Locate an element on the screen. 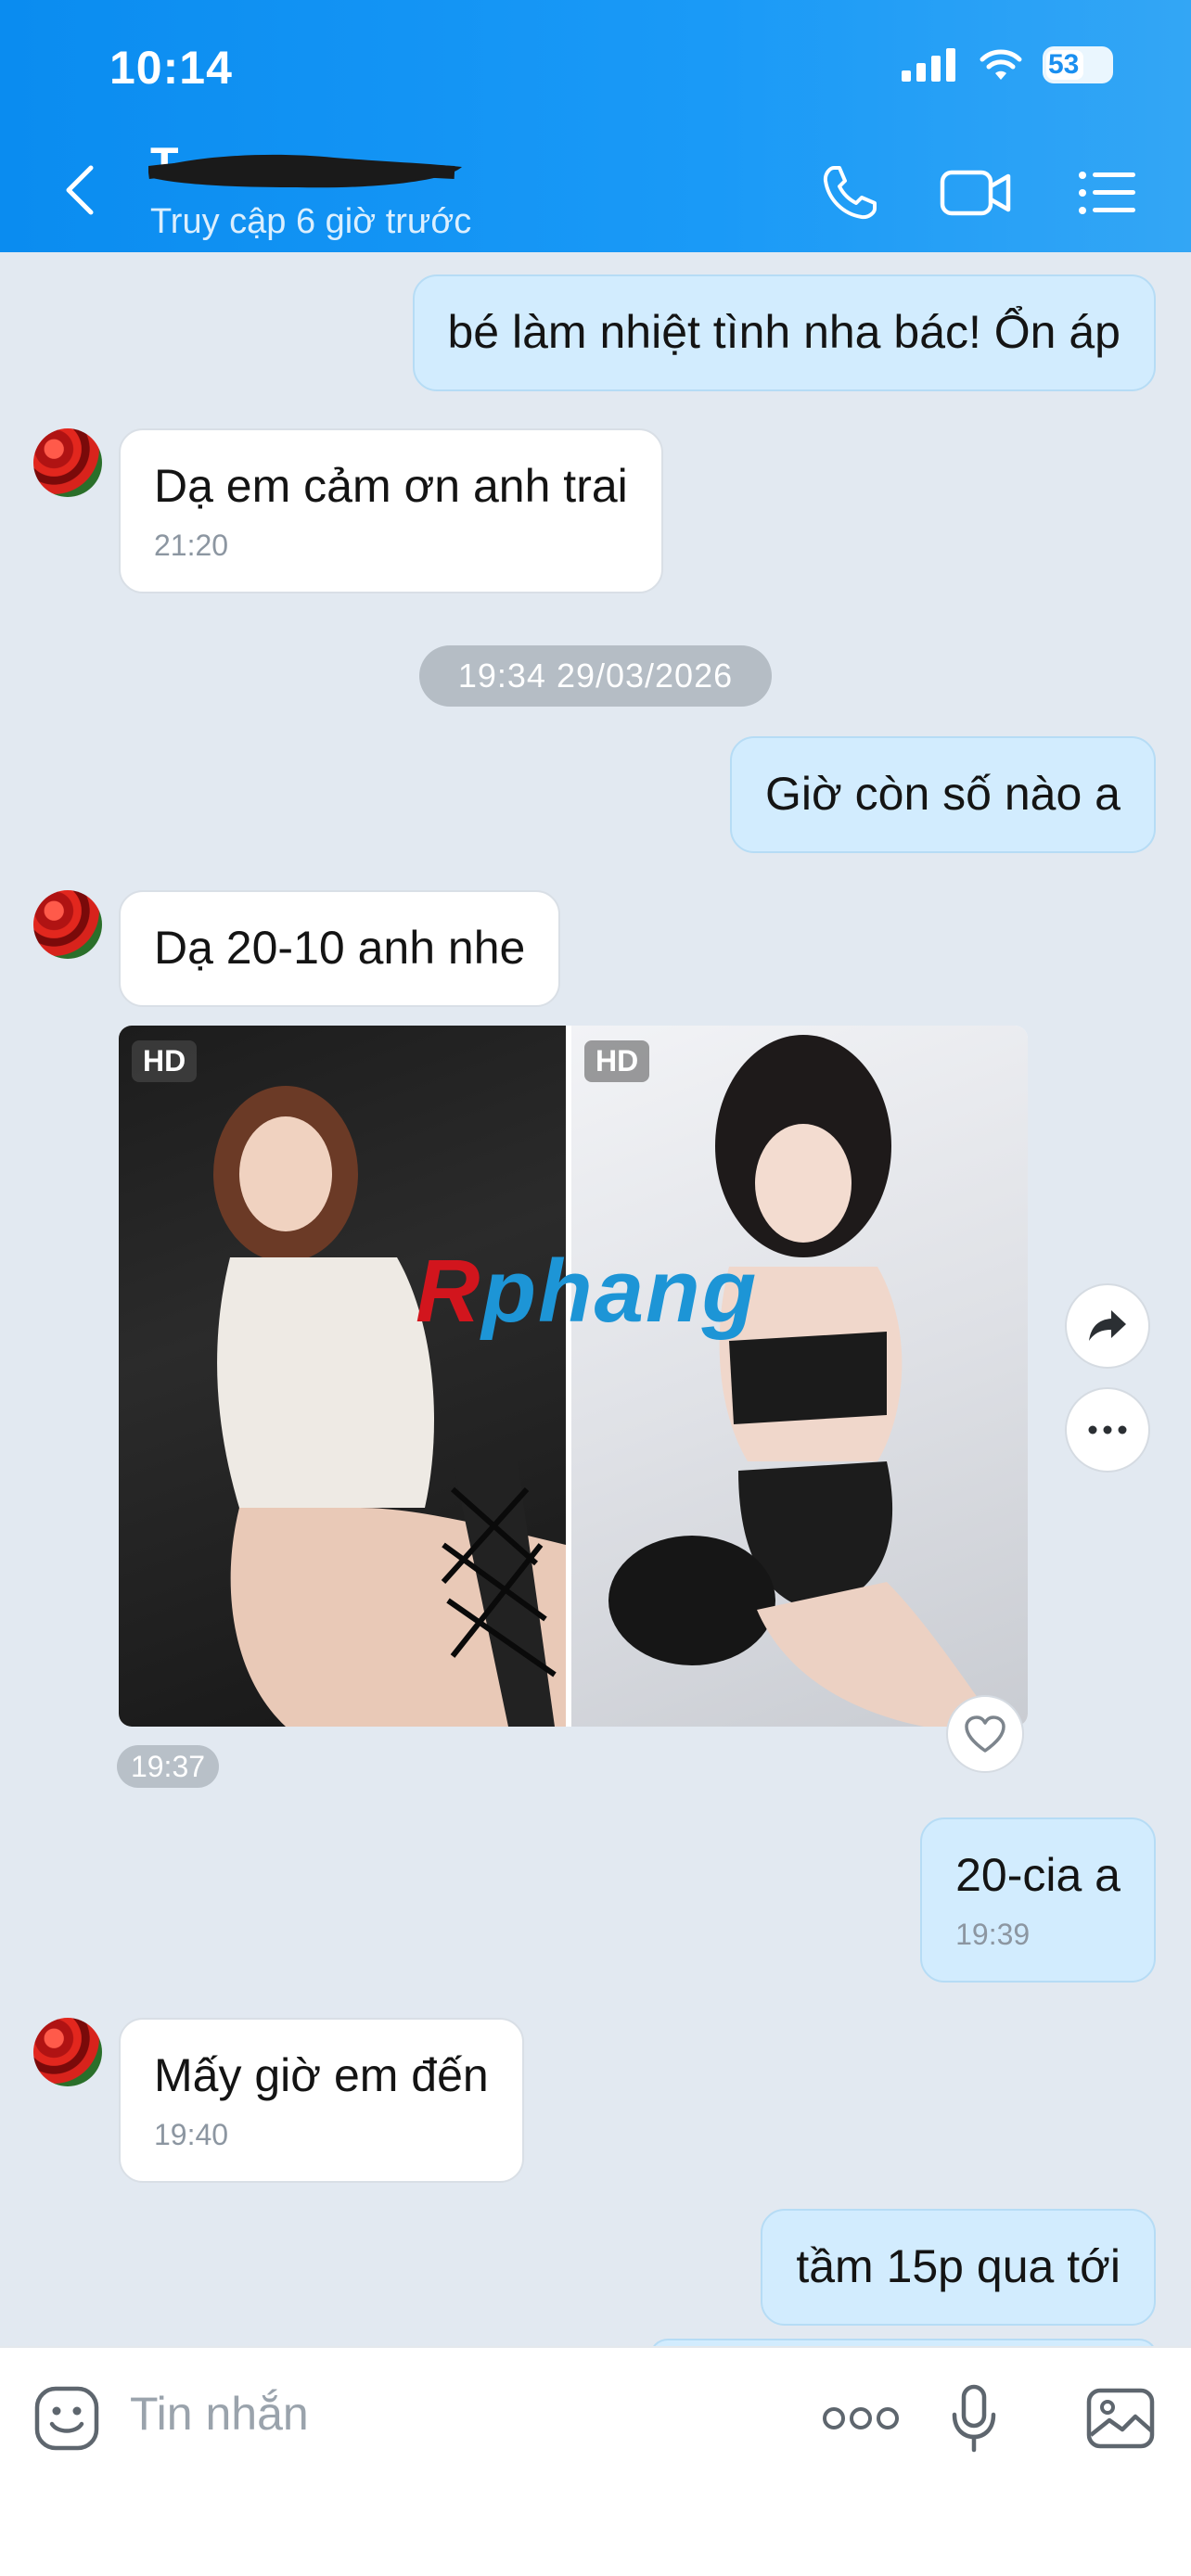 The width and height of the screenshot is (1191, 2576). more-horizontal-icon is located at coordinates (1107, 1430).